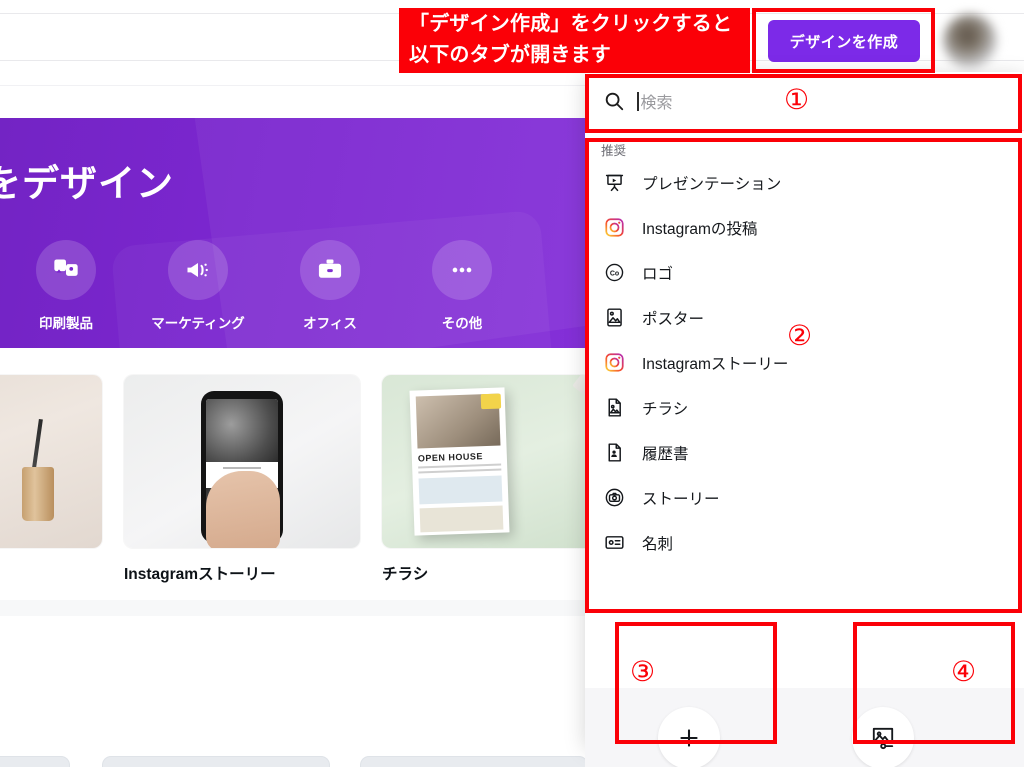  Describe the element at coordinates (242, 461) in the screenshot. I see `phone-in-hand-thumbnail` at that location.